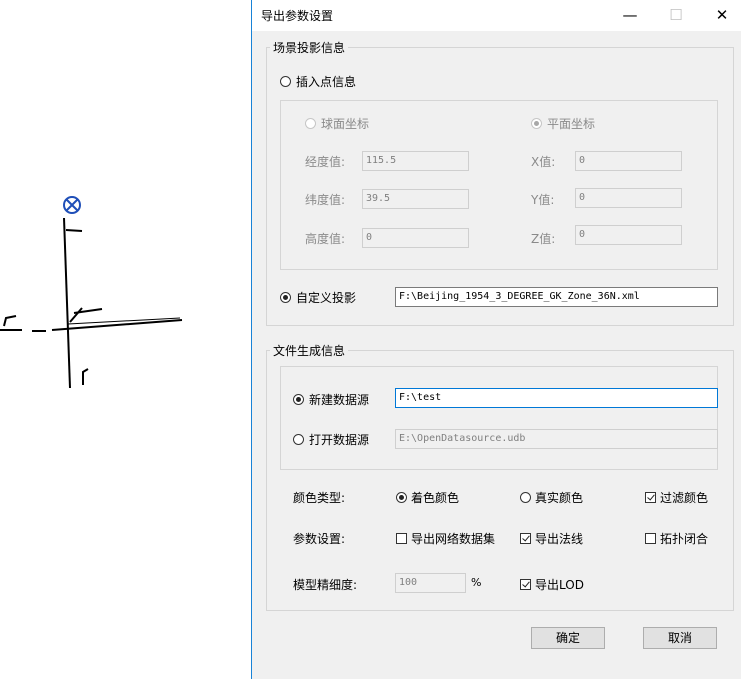 This screenshot has height=679, width=741. I want to click on longitude-label: 经度值:, so click(325, 162).